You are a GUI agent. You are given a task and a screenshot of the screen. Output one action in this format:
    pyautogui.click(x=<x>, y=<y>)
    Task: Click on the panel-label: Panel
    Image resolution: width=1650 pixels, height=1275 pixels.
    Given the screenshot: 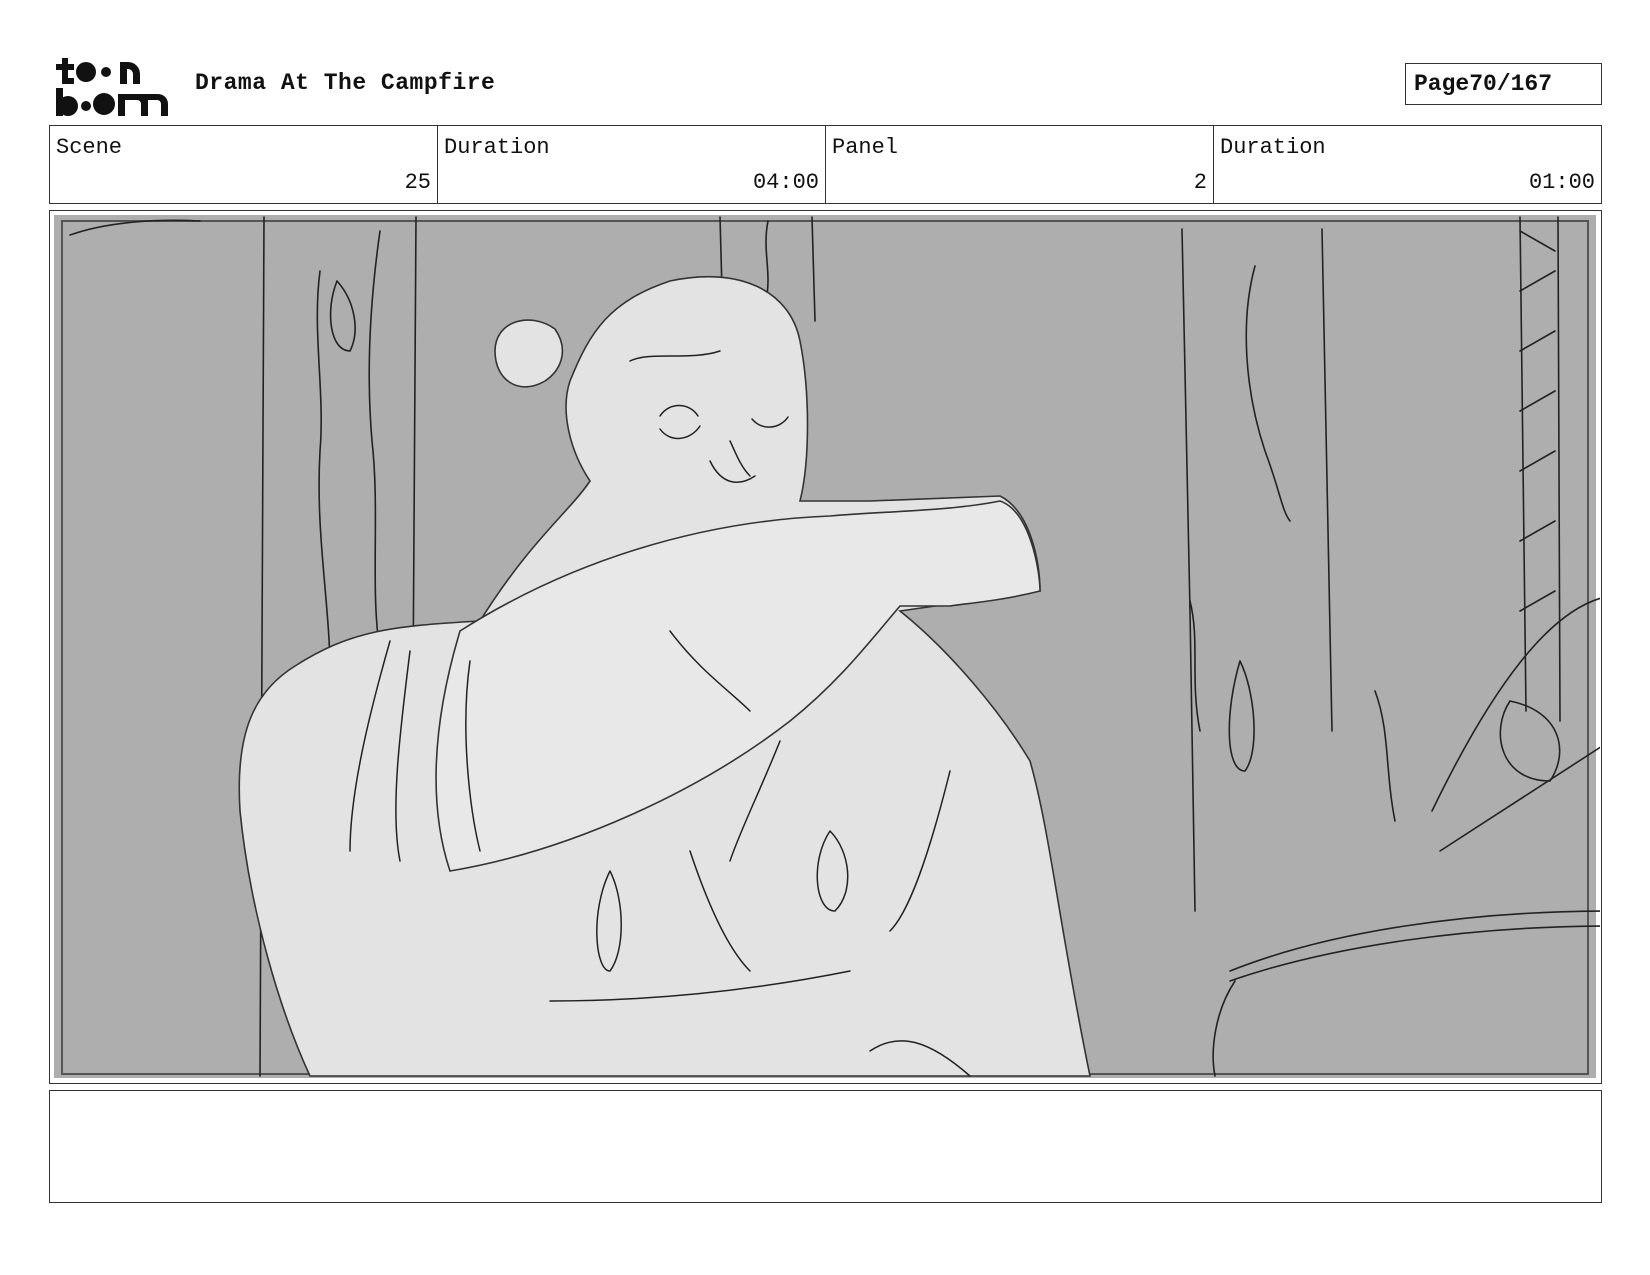 What is the action you would take?
    pyautogui.click(x=865, y=147)
    